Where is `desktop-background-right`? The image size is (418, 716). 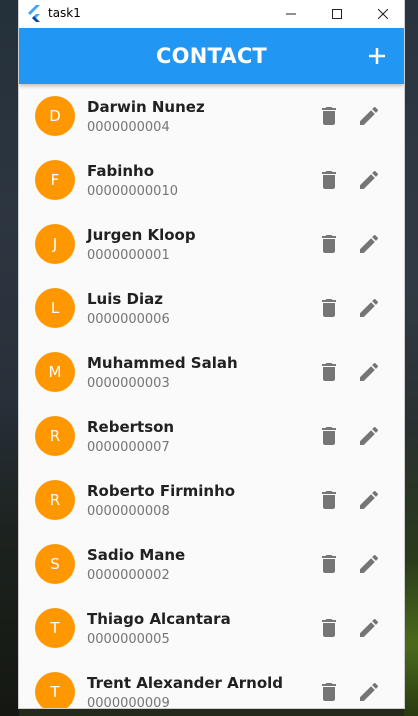
desktop-background-right is located at coordinates (411, 358).